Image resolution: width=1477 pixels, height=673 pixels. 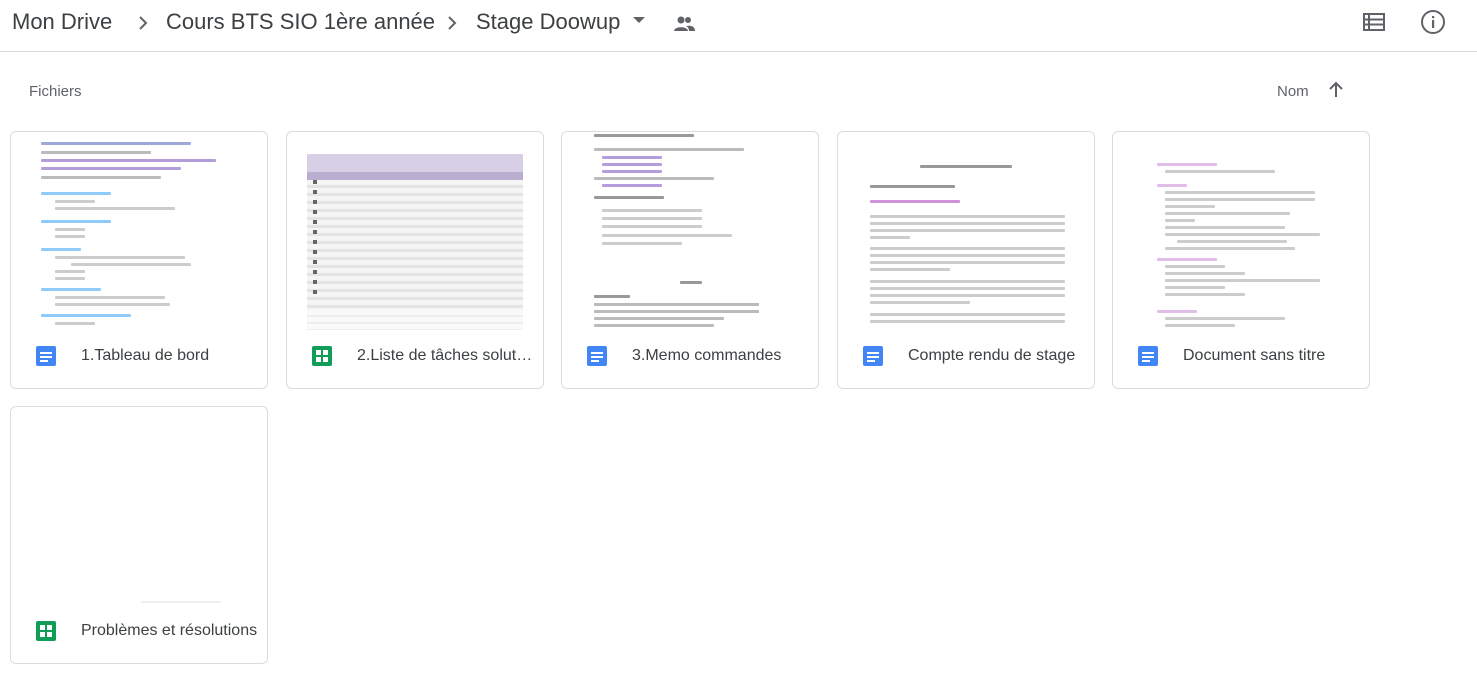 What do you see at coordinates (55, 91) in the screenshot?
I see `files-section-label: Fichiers` at bounding box center [55, 91].